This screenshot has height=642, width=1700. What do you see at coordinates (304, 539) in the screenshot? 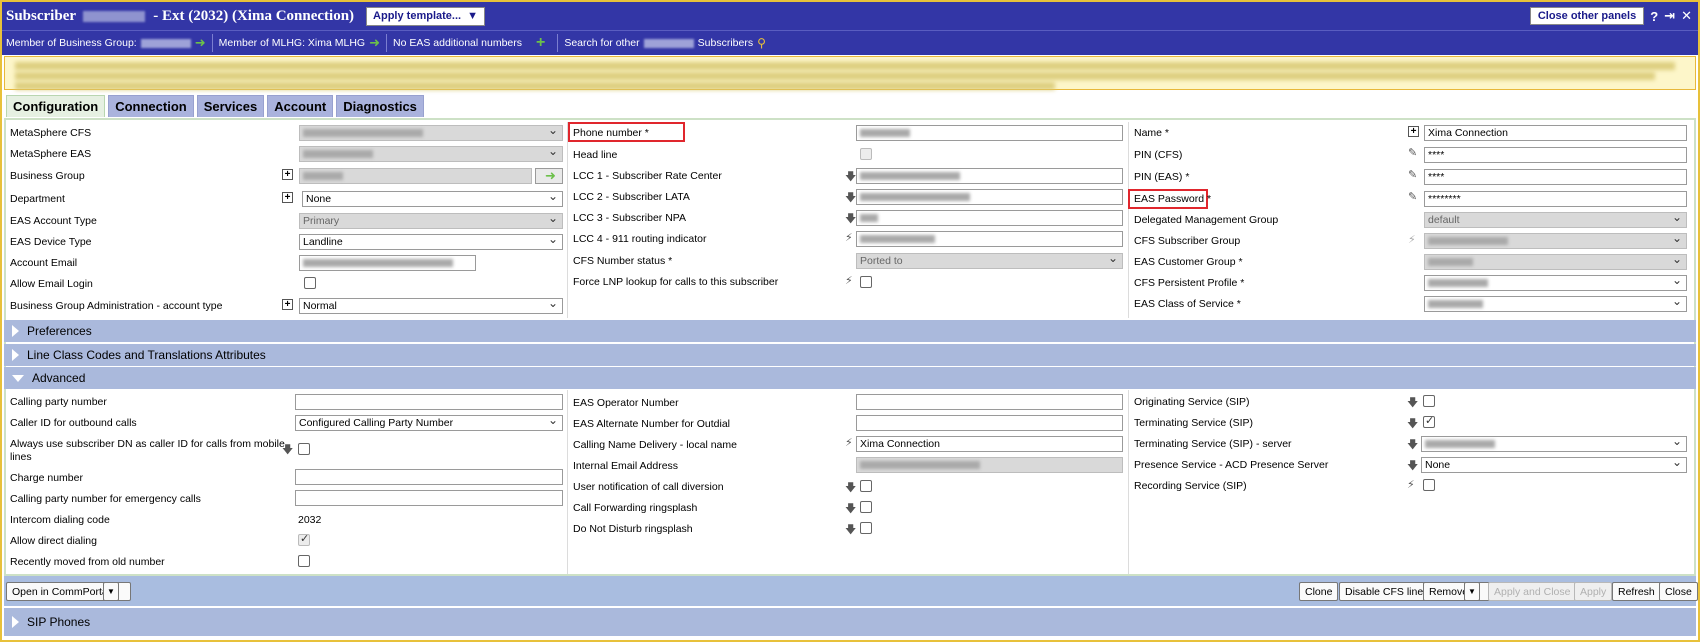
I see `allow-direct-dialing-checkbox` at bounding box center [304, 539].